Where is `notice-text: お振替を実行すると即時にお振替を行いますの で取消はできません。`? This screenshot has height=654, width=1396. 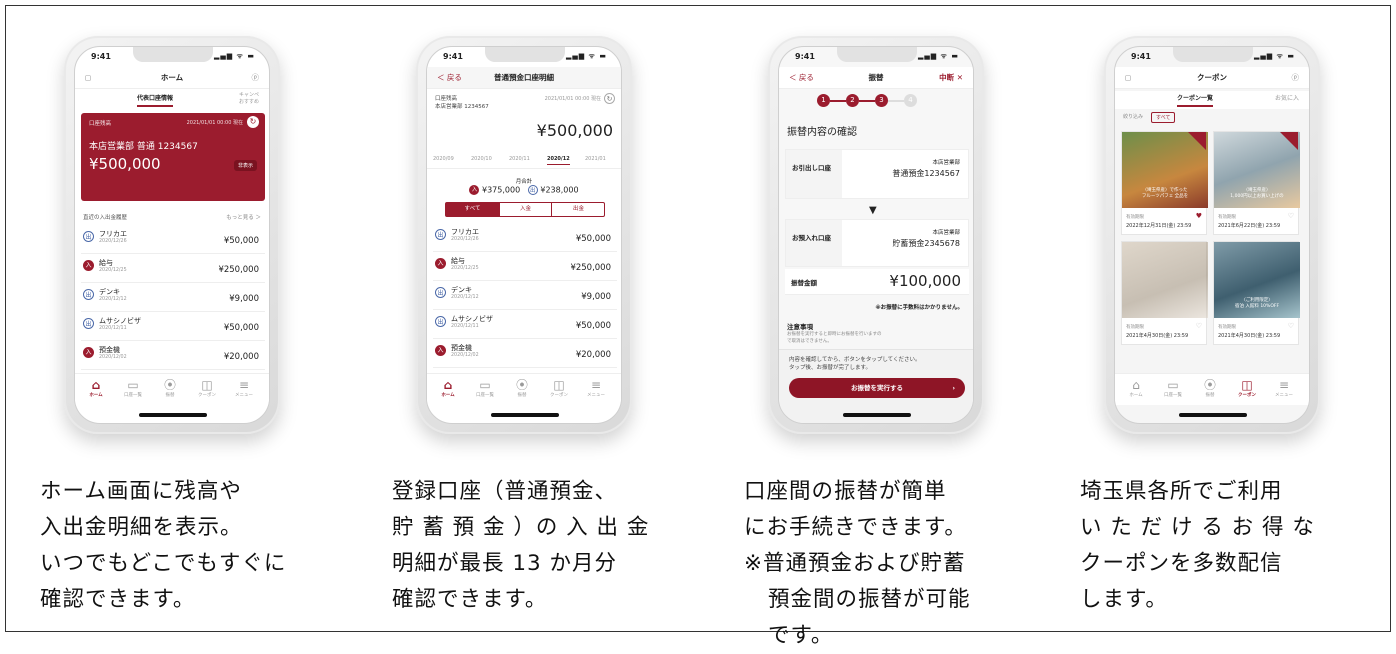
notice-text: お振替を実行すると即時にお振替を行いますの で取消はできません。 is located at coordinates (834, 338).